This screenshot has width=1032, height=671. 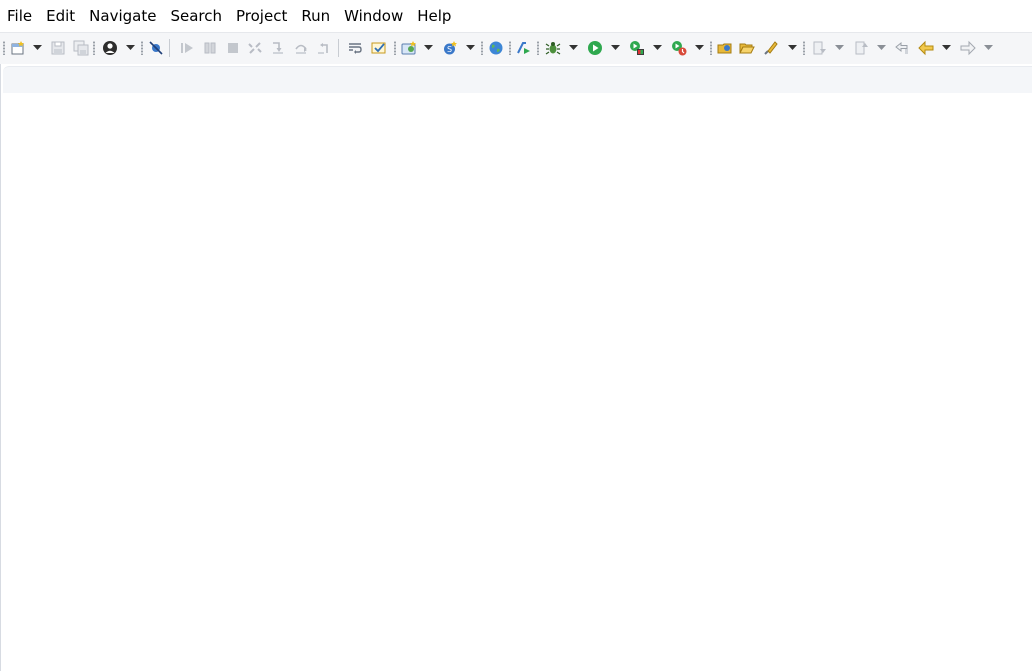 I want to click on coverage-dropdown, so click(x=657, y=48).